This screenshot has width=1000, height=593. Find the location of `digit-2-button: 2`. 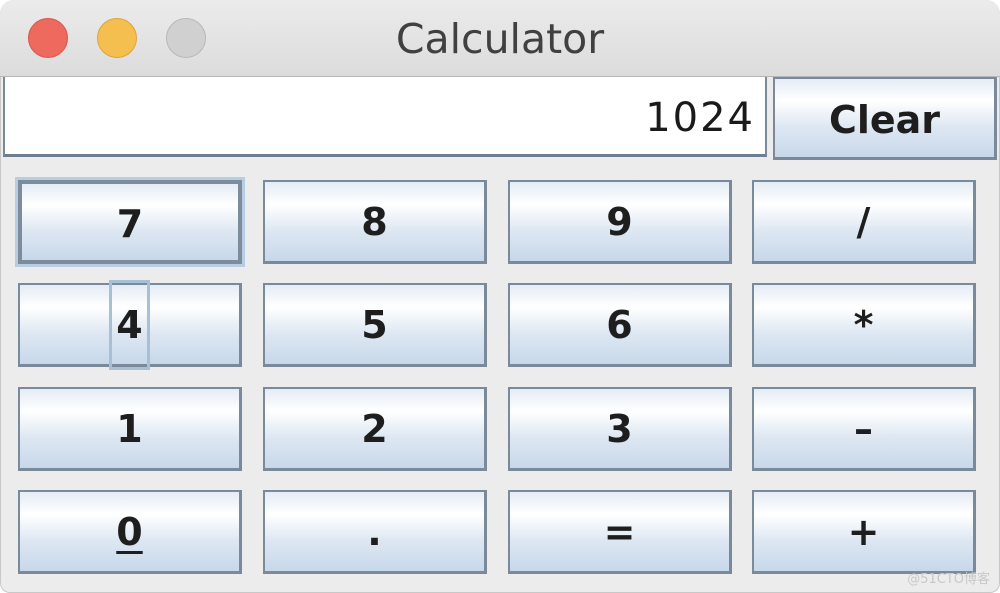

digit-2-button: 2 is located at coordinates (375, 429).